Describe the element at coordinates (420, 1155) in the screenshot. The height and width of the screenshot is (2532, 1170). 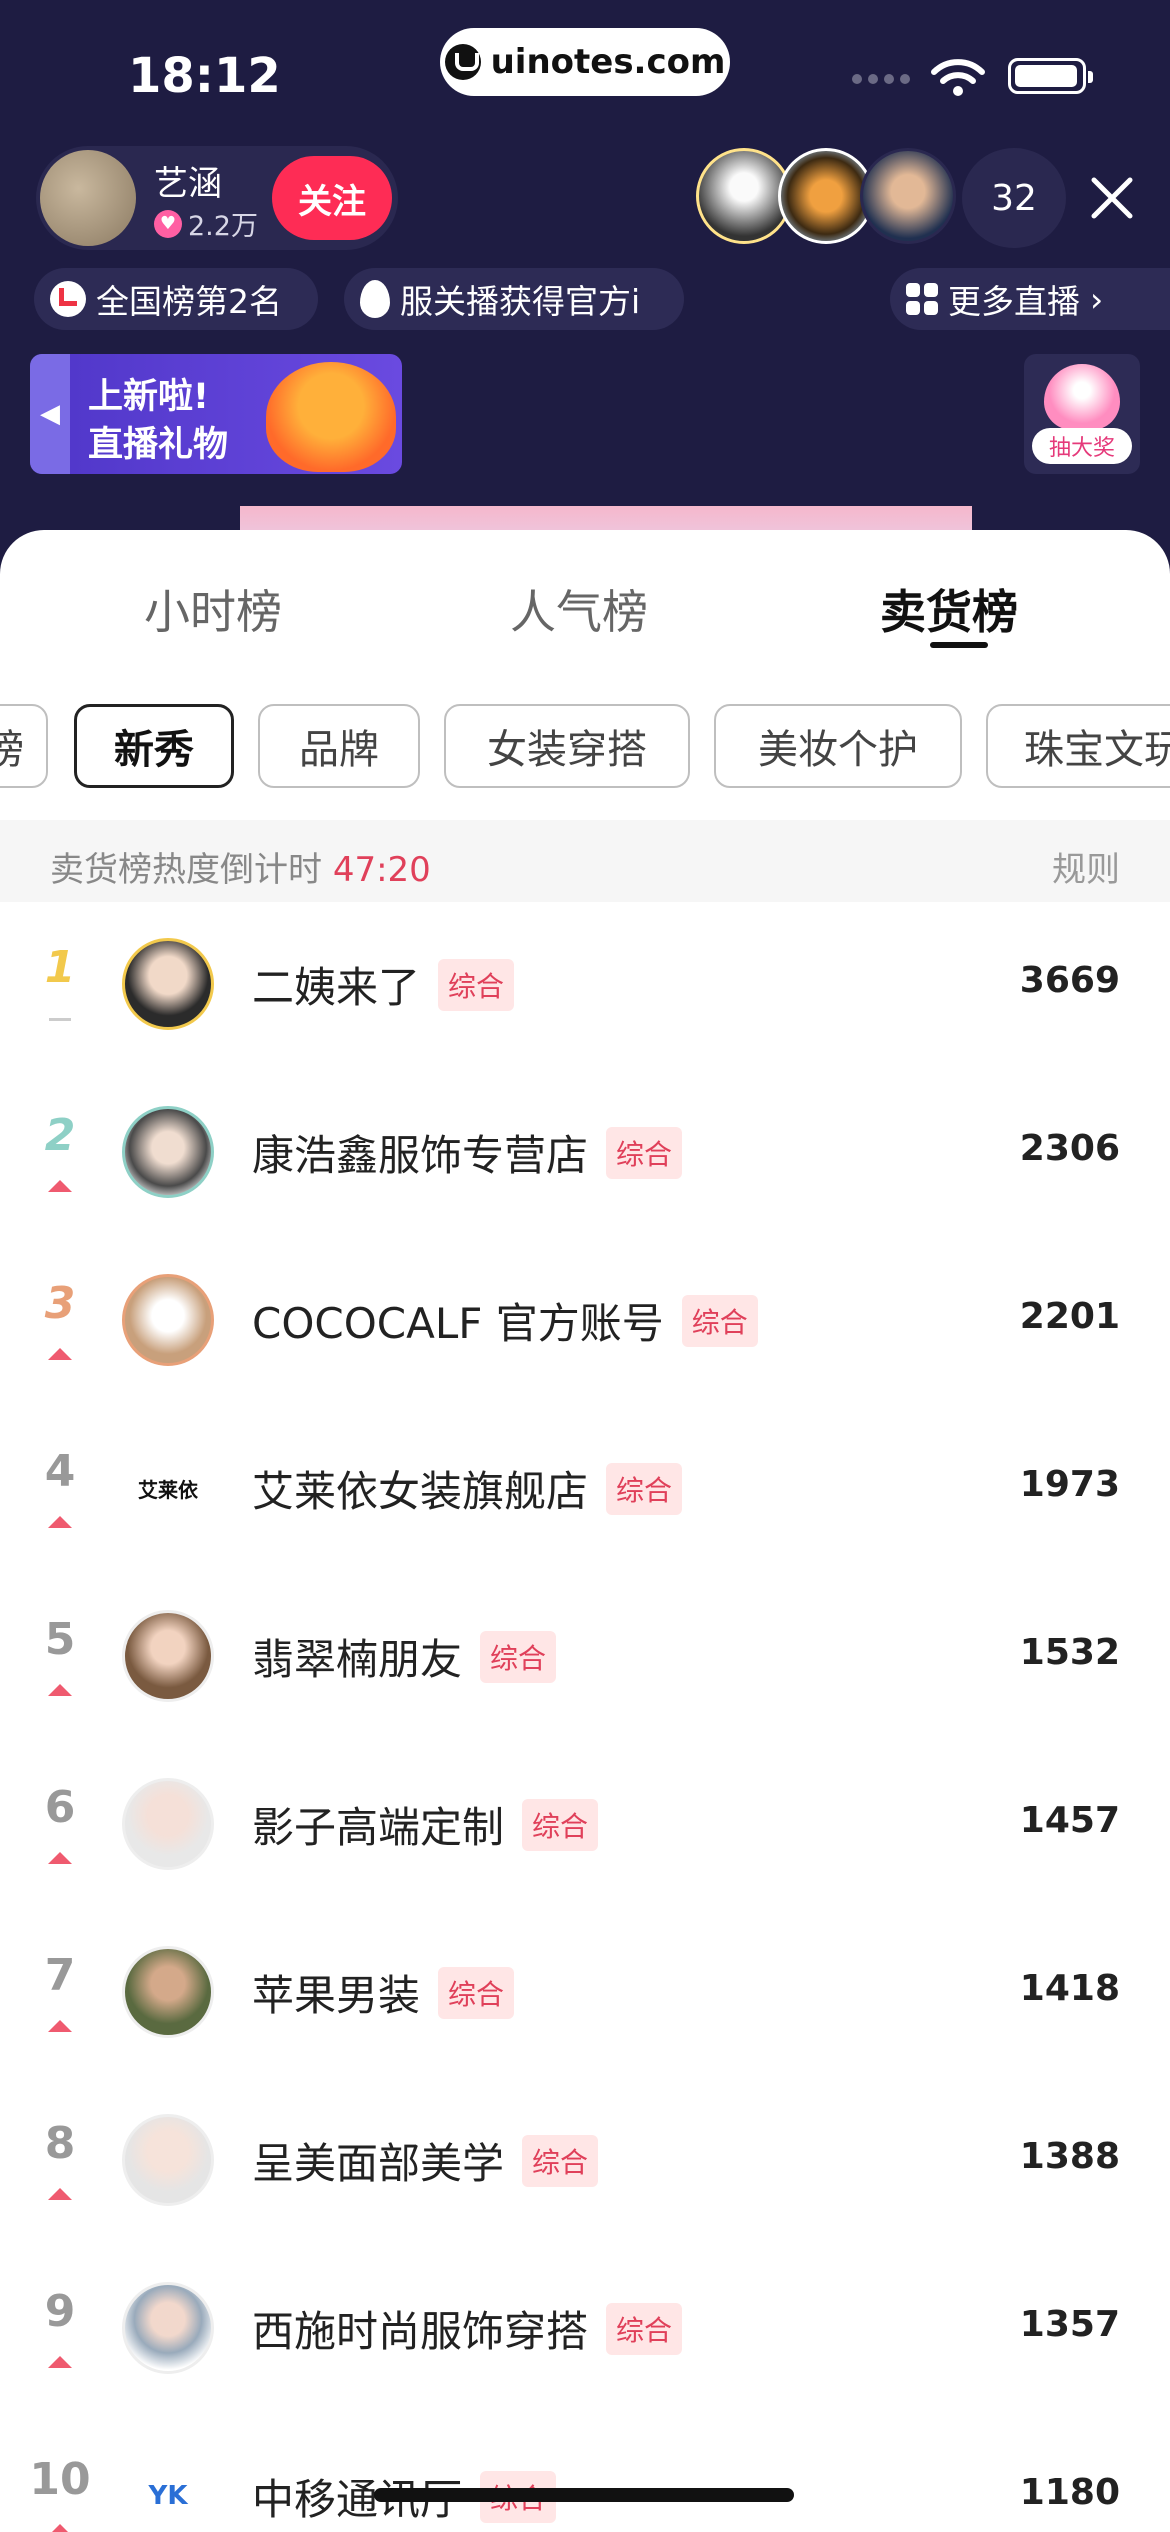
I see `shop-name: 康浩鑫服饰专营店` at that location.